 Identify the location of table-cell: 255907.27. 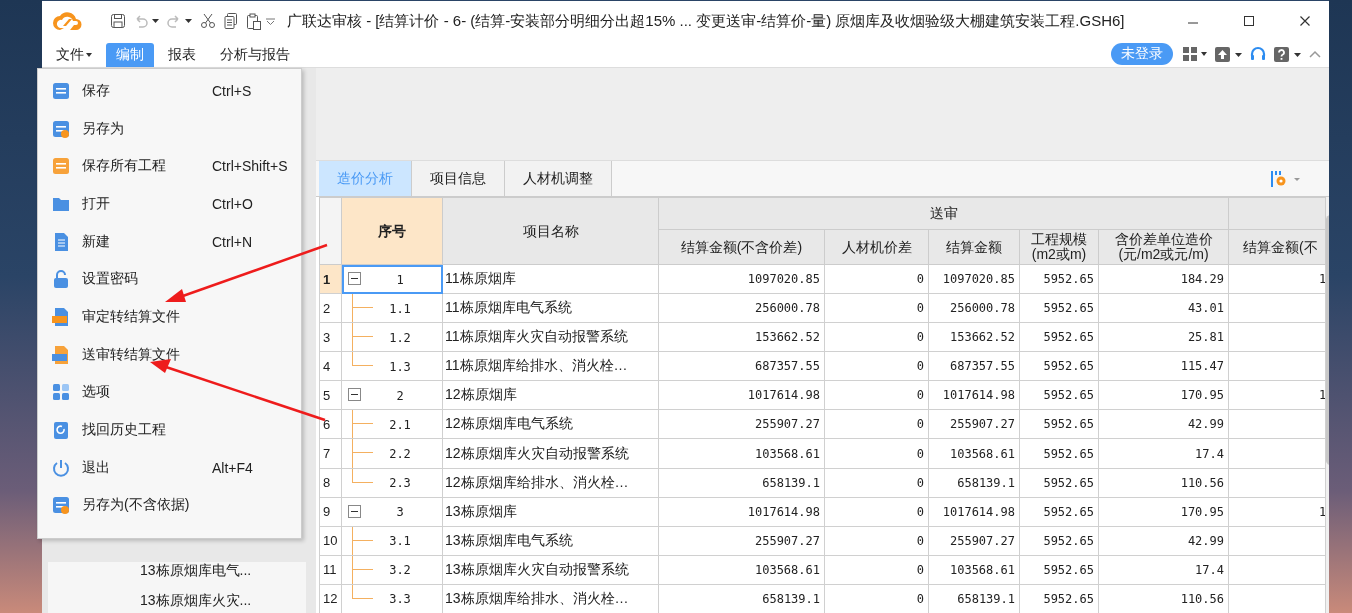
(974, 541).